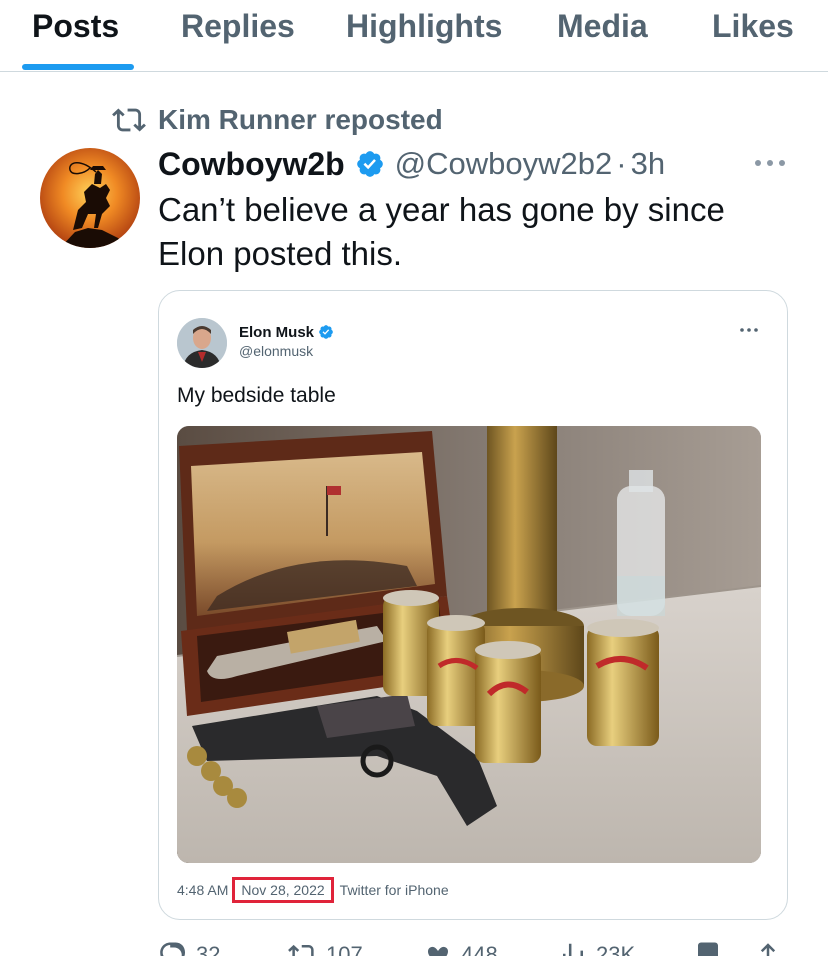  What do you see at coordinates (424, 26) in the screenshot?
I see `tab-highlights: Highlights` at bounding box center [424, 26].